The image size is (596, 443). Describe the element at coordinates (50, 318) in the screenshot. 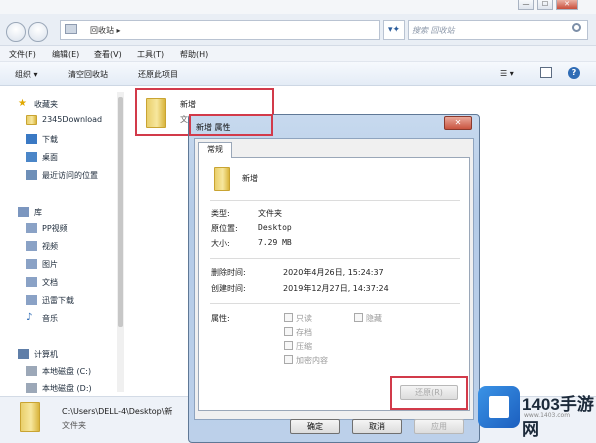

I see `nav-lib-label: 音乐` at that location.